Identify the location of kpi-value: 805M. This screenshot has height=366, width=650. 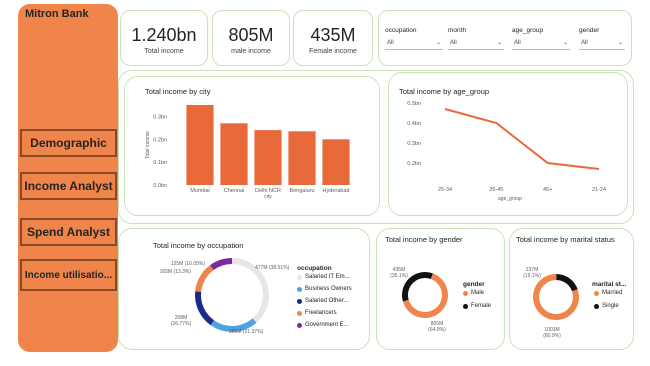
(251, 35).